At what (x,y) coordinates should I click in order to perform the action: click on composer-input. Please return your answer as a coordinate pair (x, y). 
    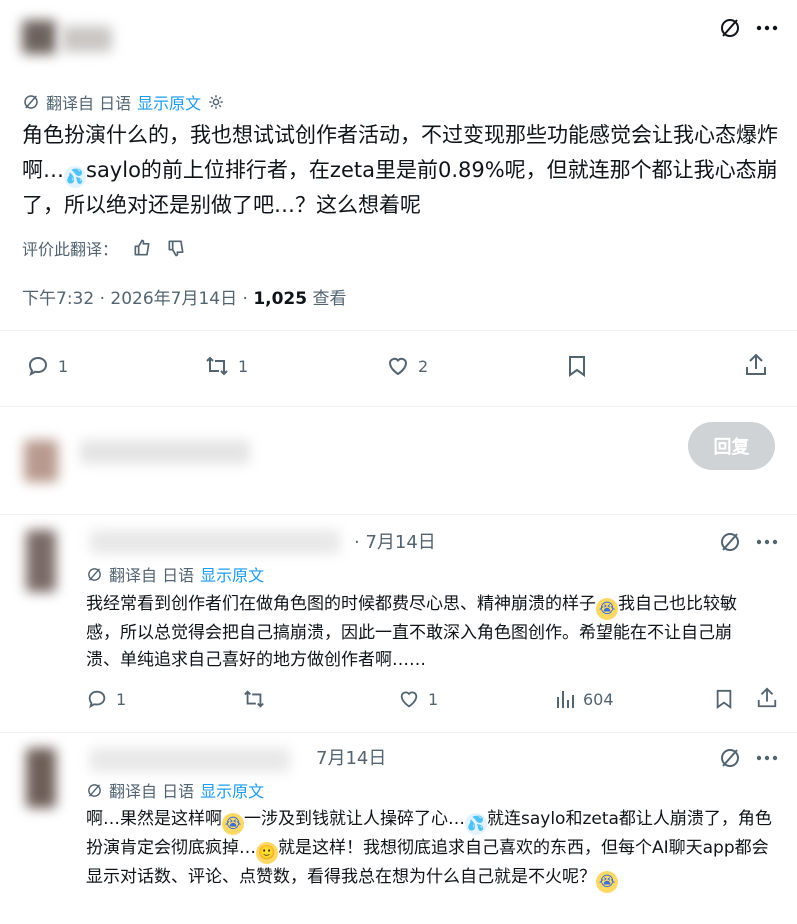
    Looking at the image, I should click on (165, 452).